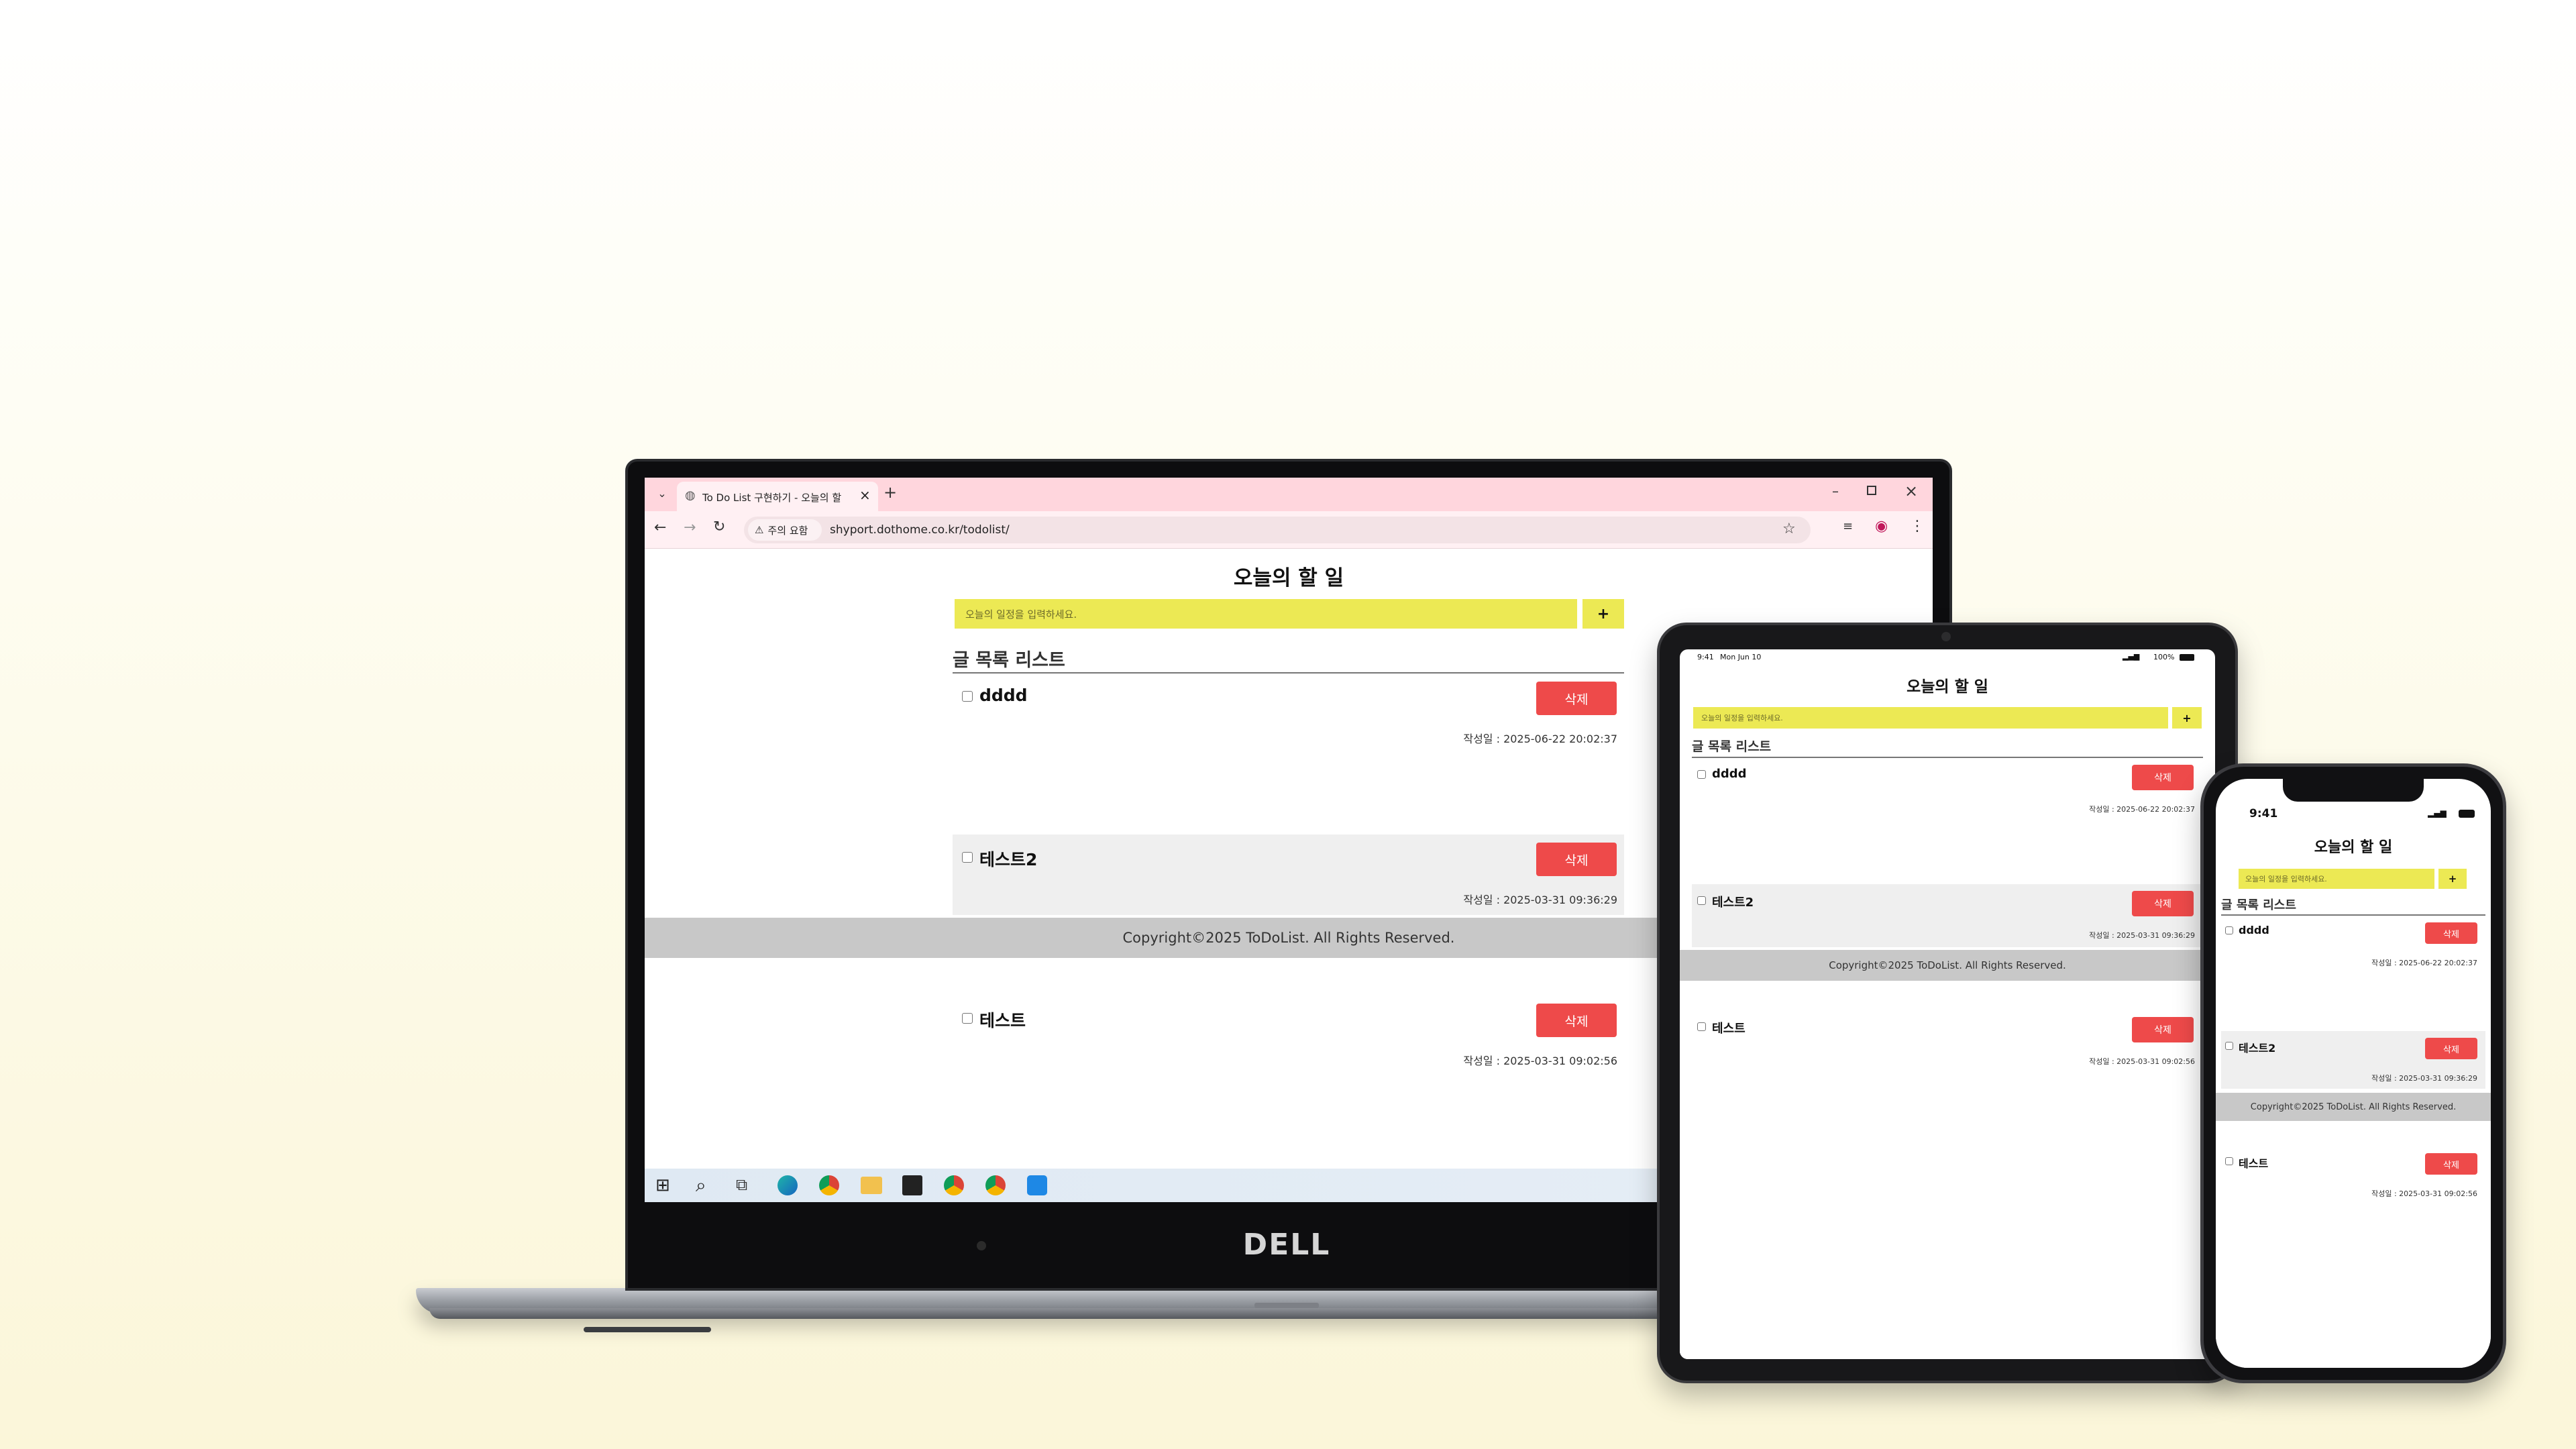  I want to click on browser-tab: ◍ To Do List 구현하기 - 오늘의 할 ×, so click(777, 496).